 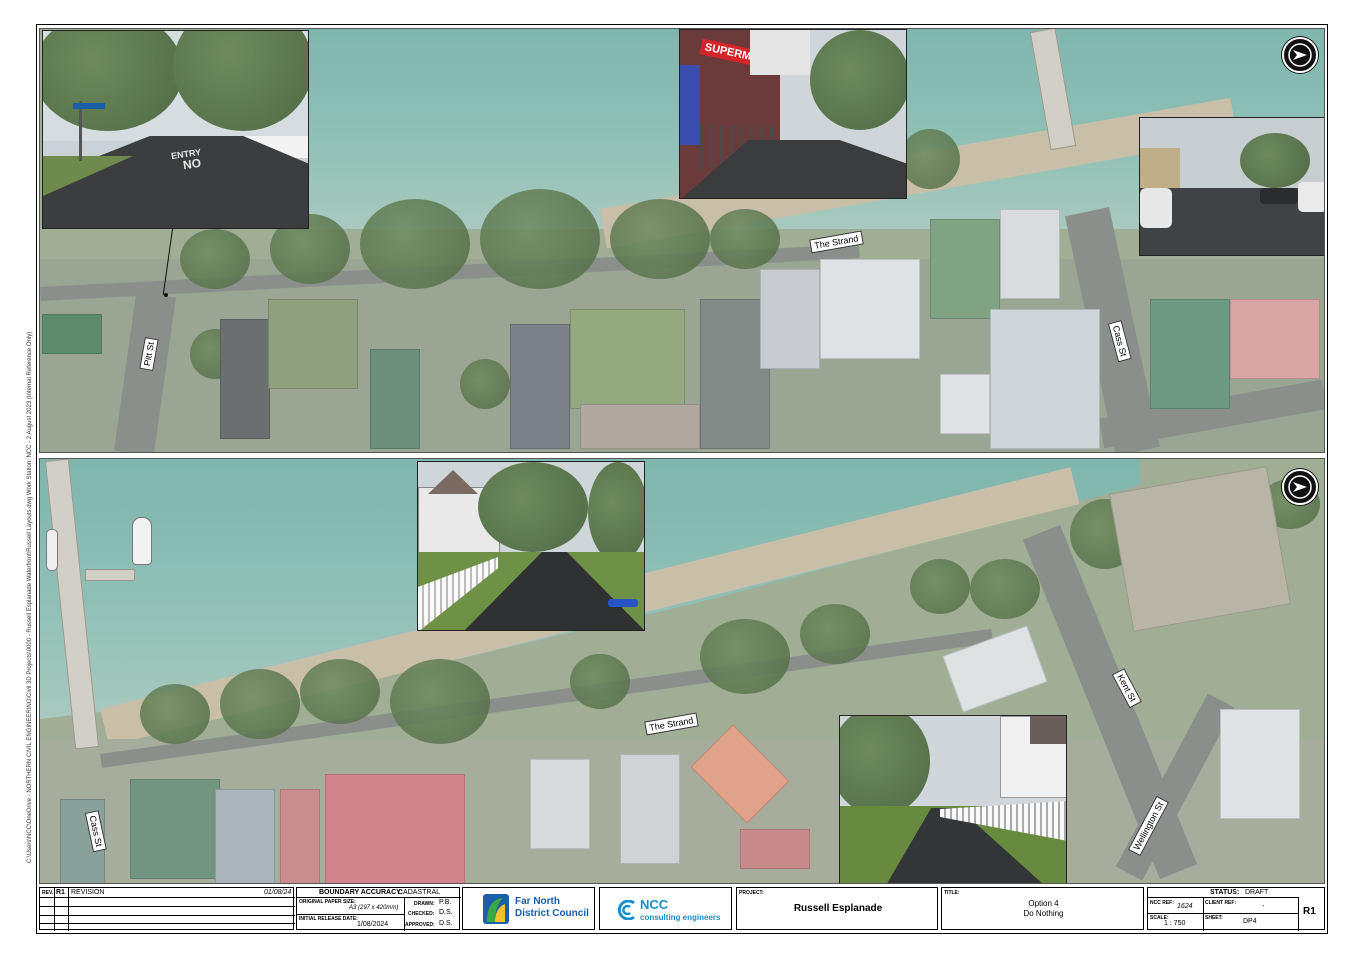 I want to click on site-photo-supermarket: SUPERMARKET, so click(x=793, y=114).